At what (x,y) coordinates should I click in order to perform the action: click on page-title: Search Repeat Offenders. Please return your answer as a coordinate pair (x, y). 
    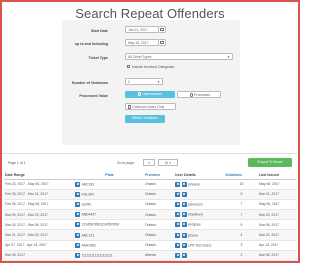
    Looking at the image, I should click on (150, 13).